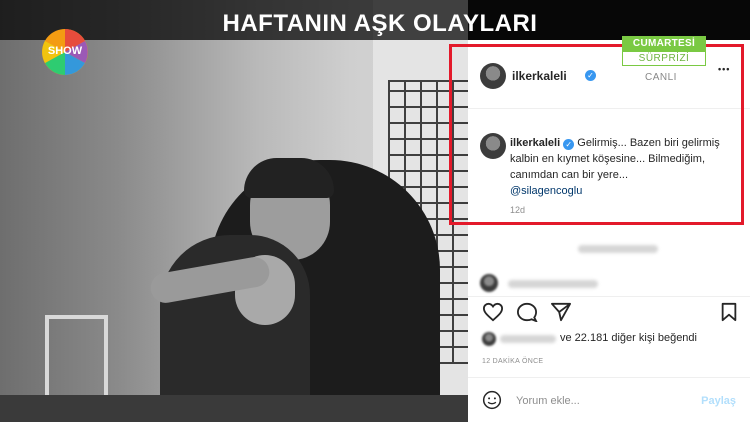  I want to click on bookmark-icon, so click(729, 312).